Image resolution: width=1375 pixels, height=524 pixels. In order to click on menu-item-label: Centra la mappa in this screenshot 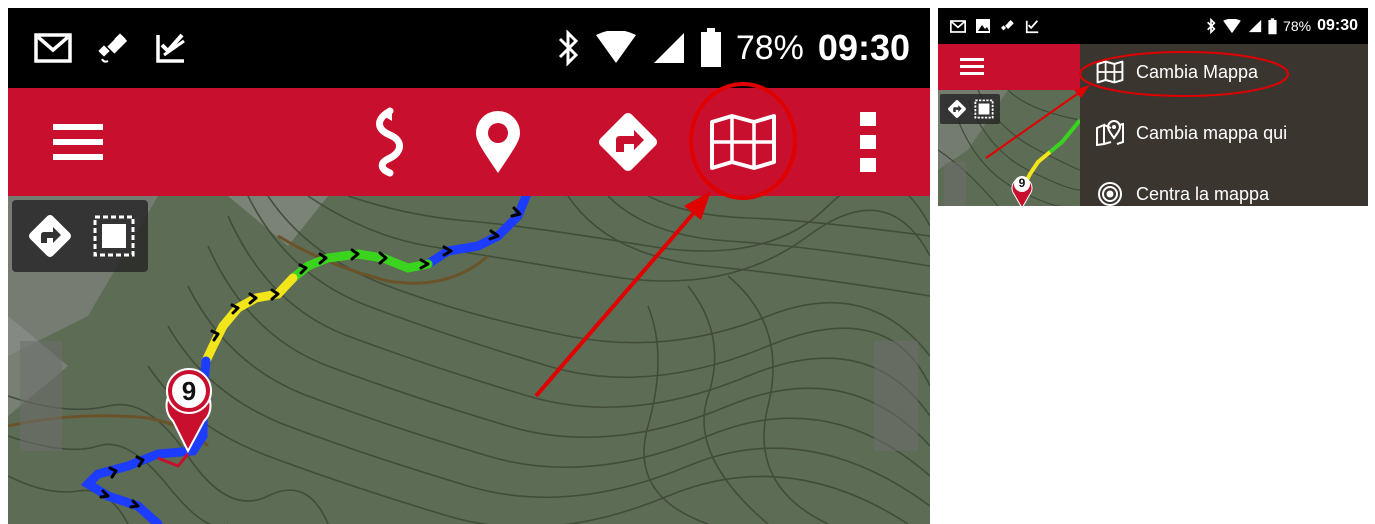, I will do `click(1203, 193)`.